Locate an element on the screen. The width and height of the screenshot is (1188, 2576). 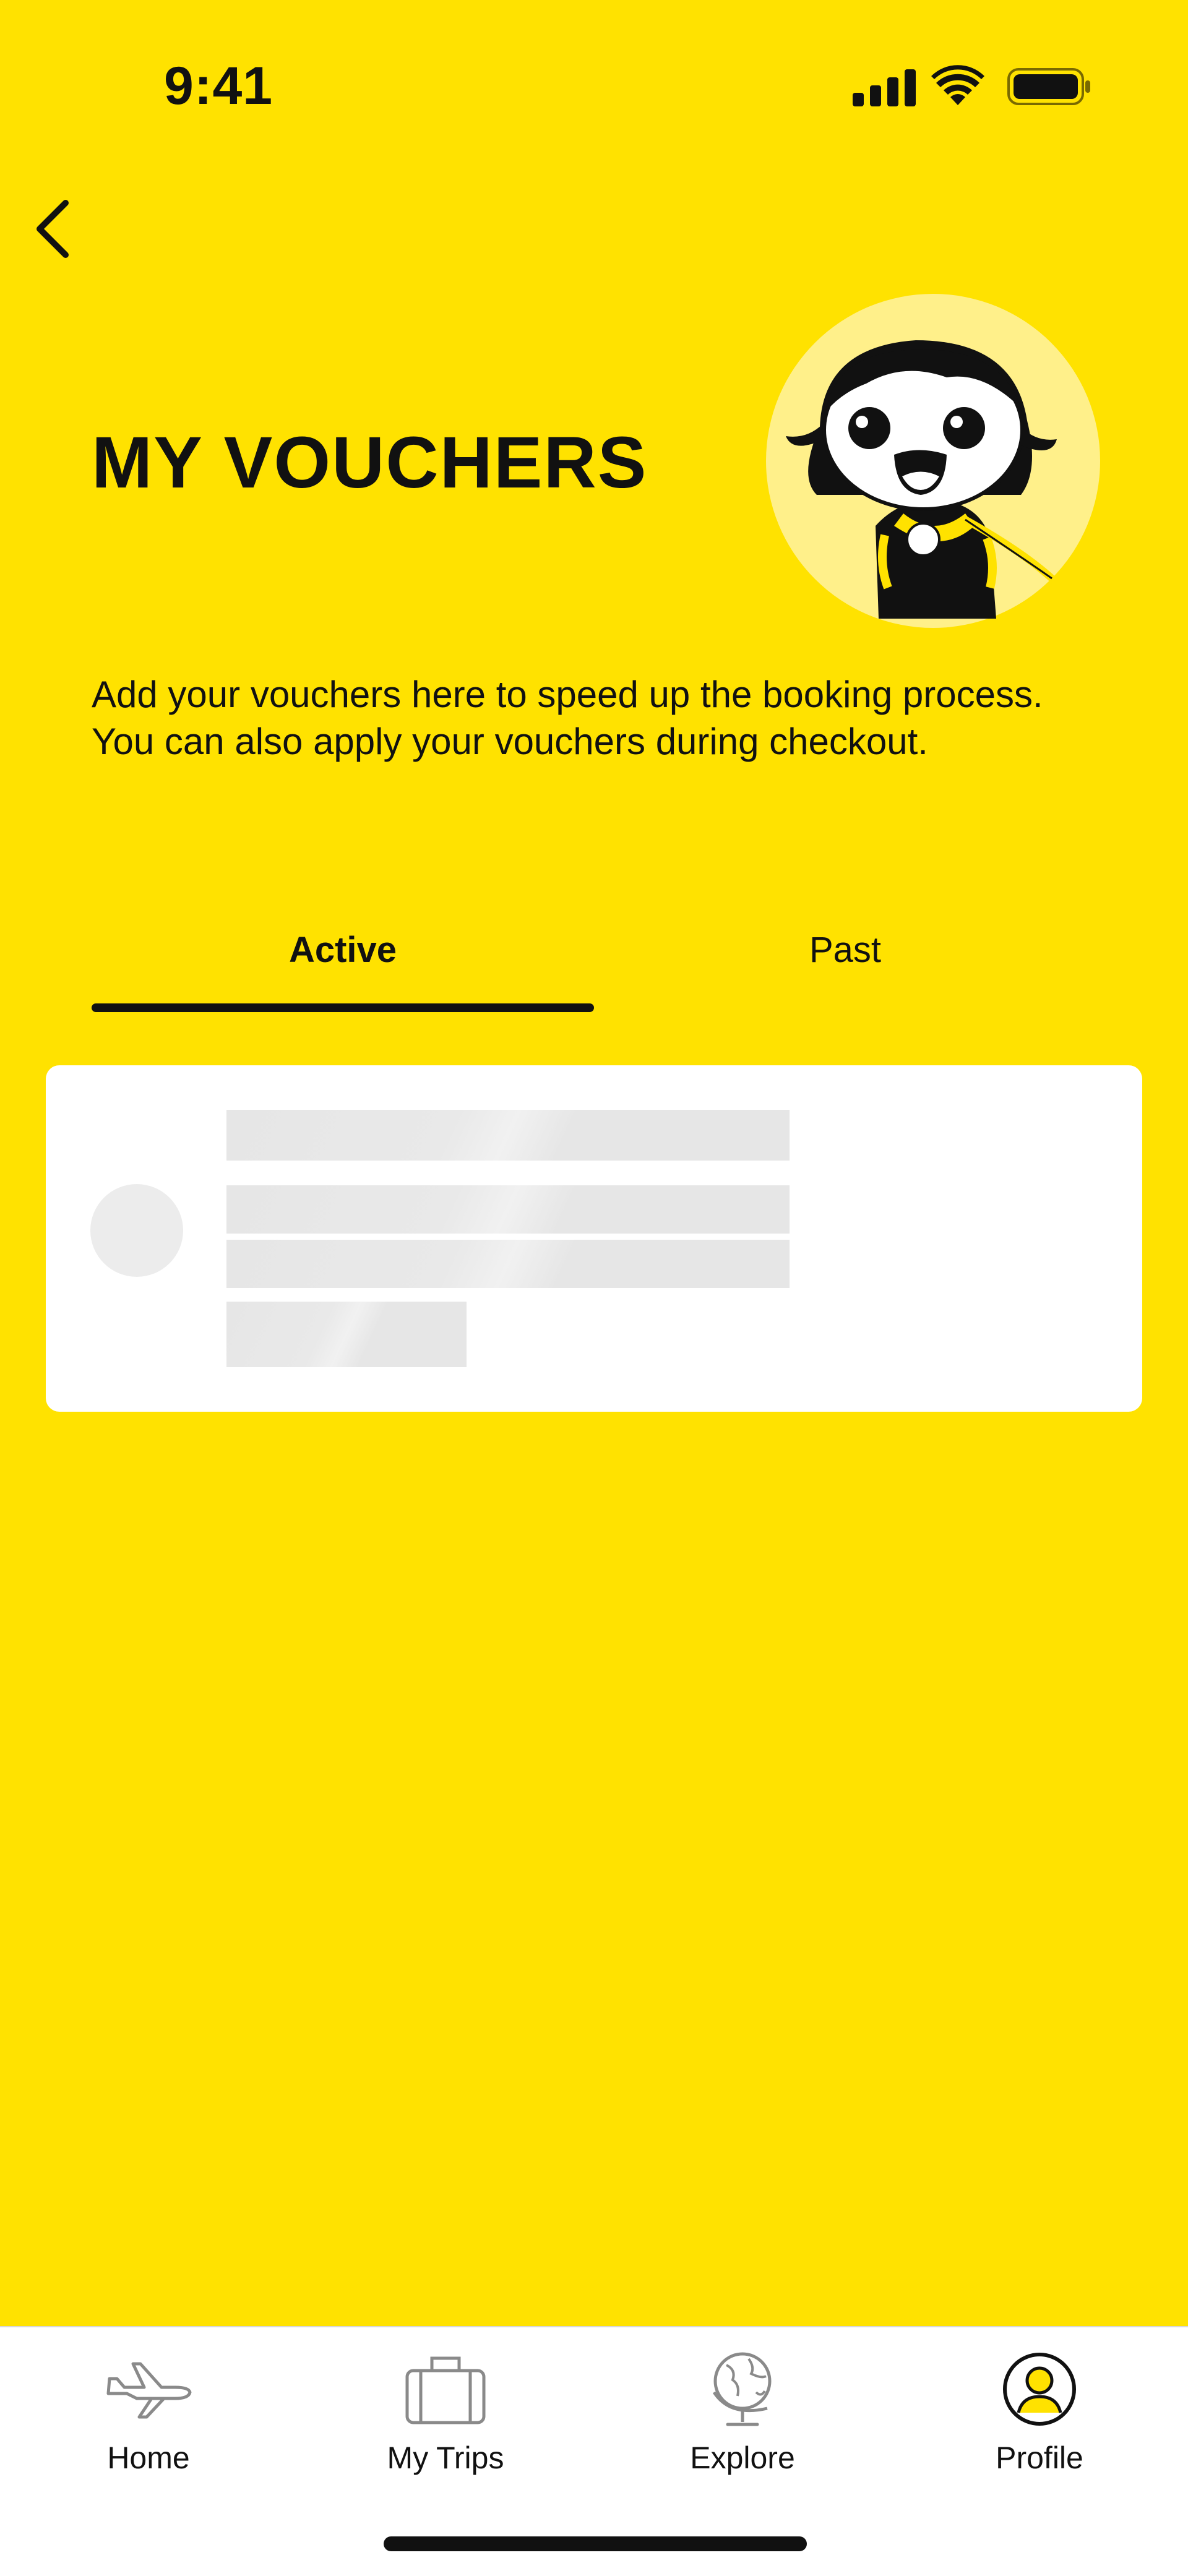
status-time: 9:41 is located at coordinates (218, 86).